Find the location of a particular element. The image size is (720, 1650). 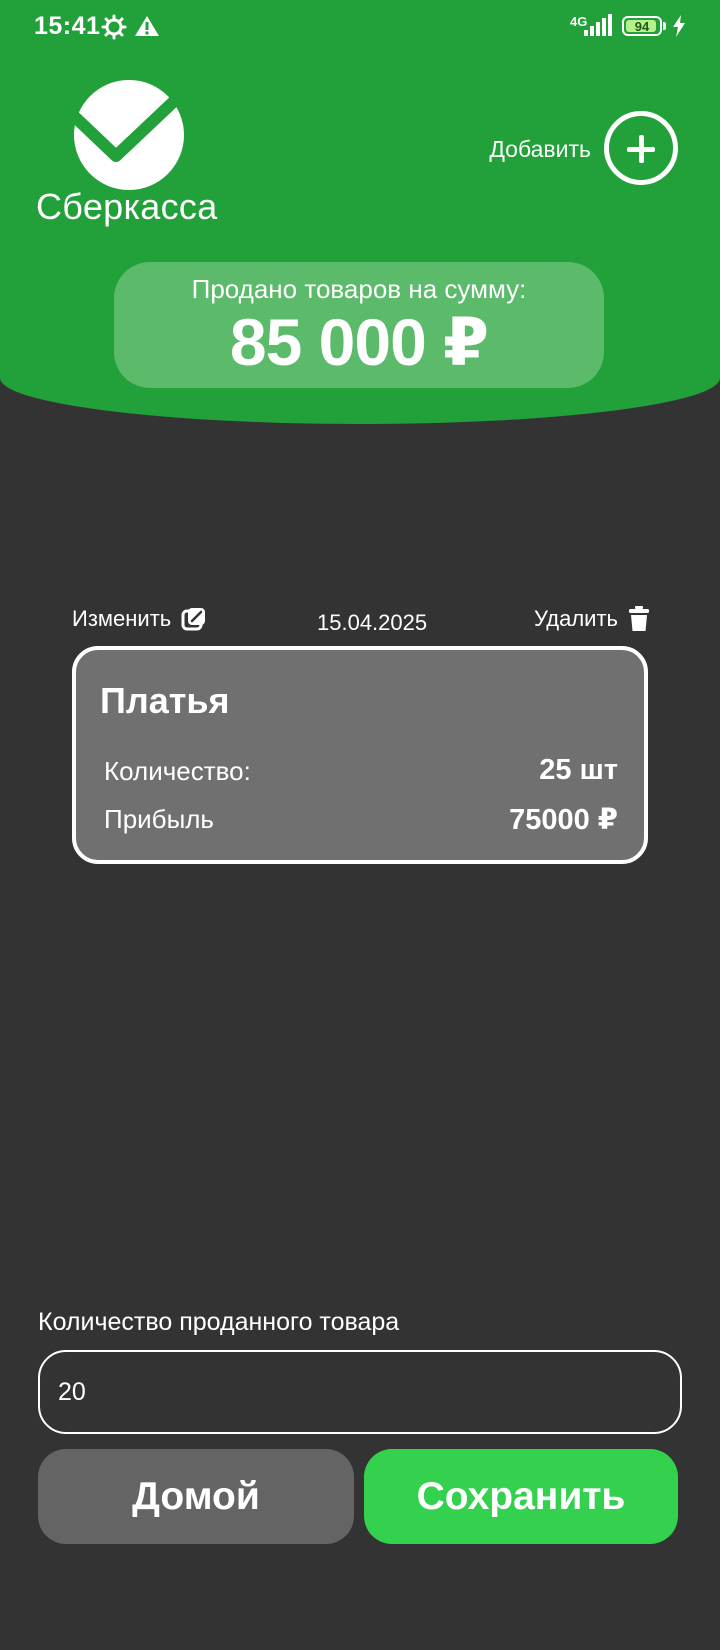

item-actions-row: Изменить 15.04.2025 Удалить is located at coordinates (361, 623).